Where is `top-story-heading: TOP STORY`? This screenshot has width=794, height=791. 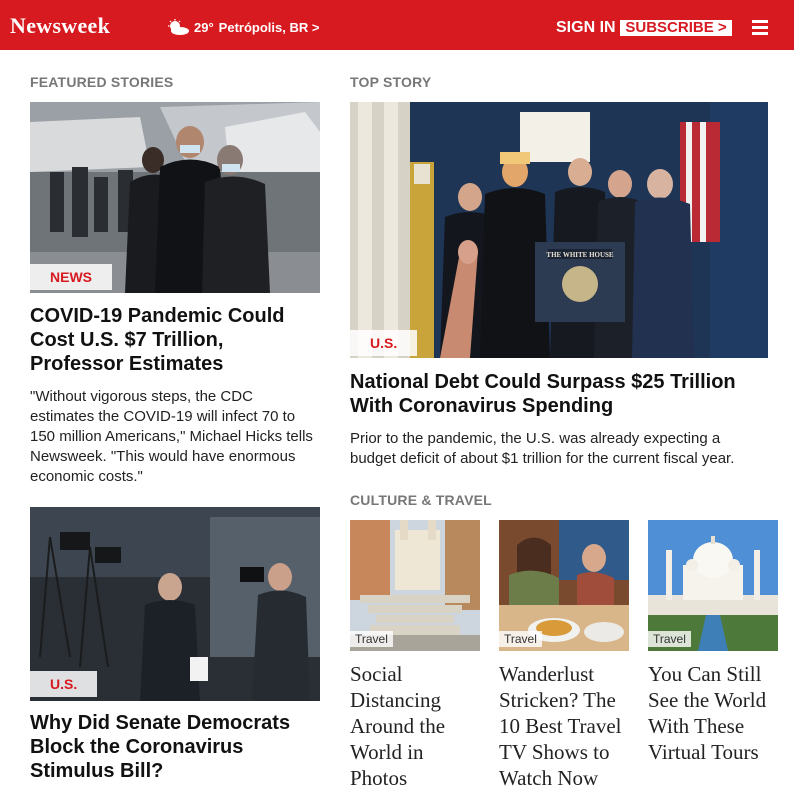 top-story-heading: TOP STORY is located at coordinates (391, 82).